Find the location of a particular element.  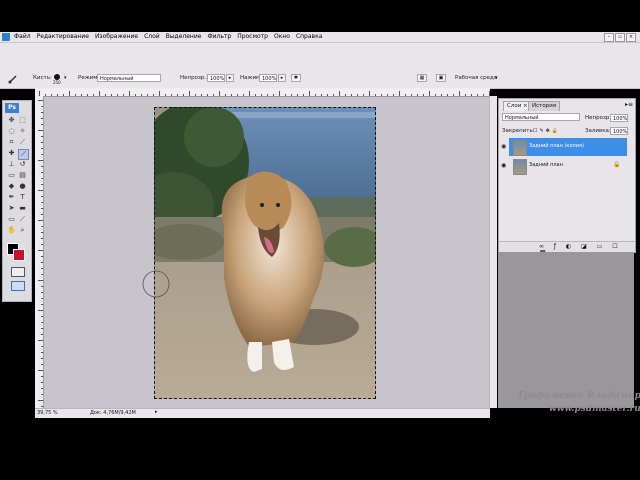

tab-history: История is located at coordinates (544, 106).